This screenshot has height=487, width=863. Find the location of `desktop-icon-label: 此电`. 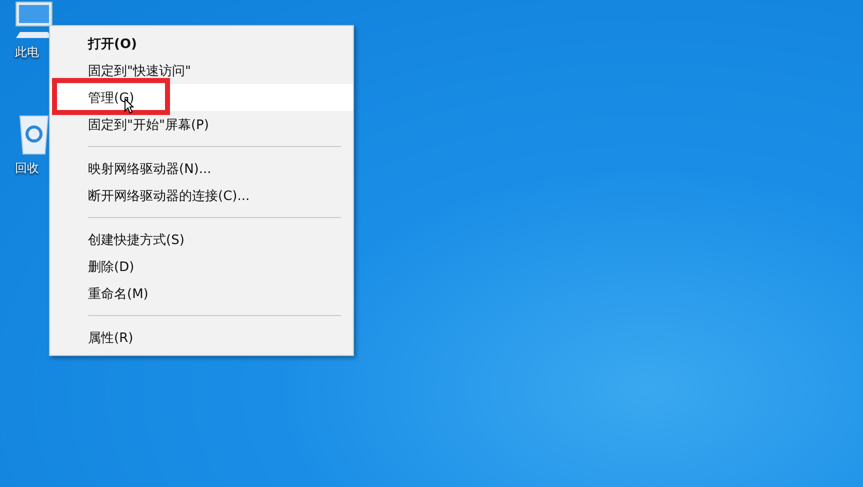

desktop-icon-label: 此电 is located at coordinates (27, 52).